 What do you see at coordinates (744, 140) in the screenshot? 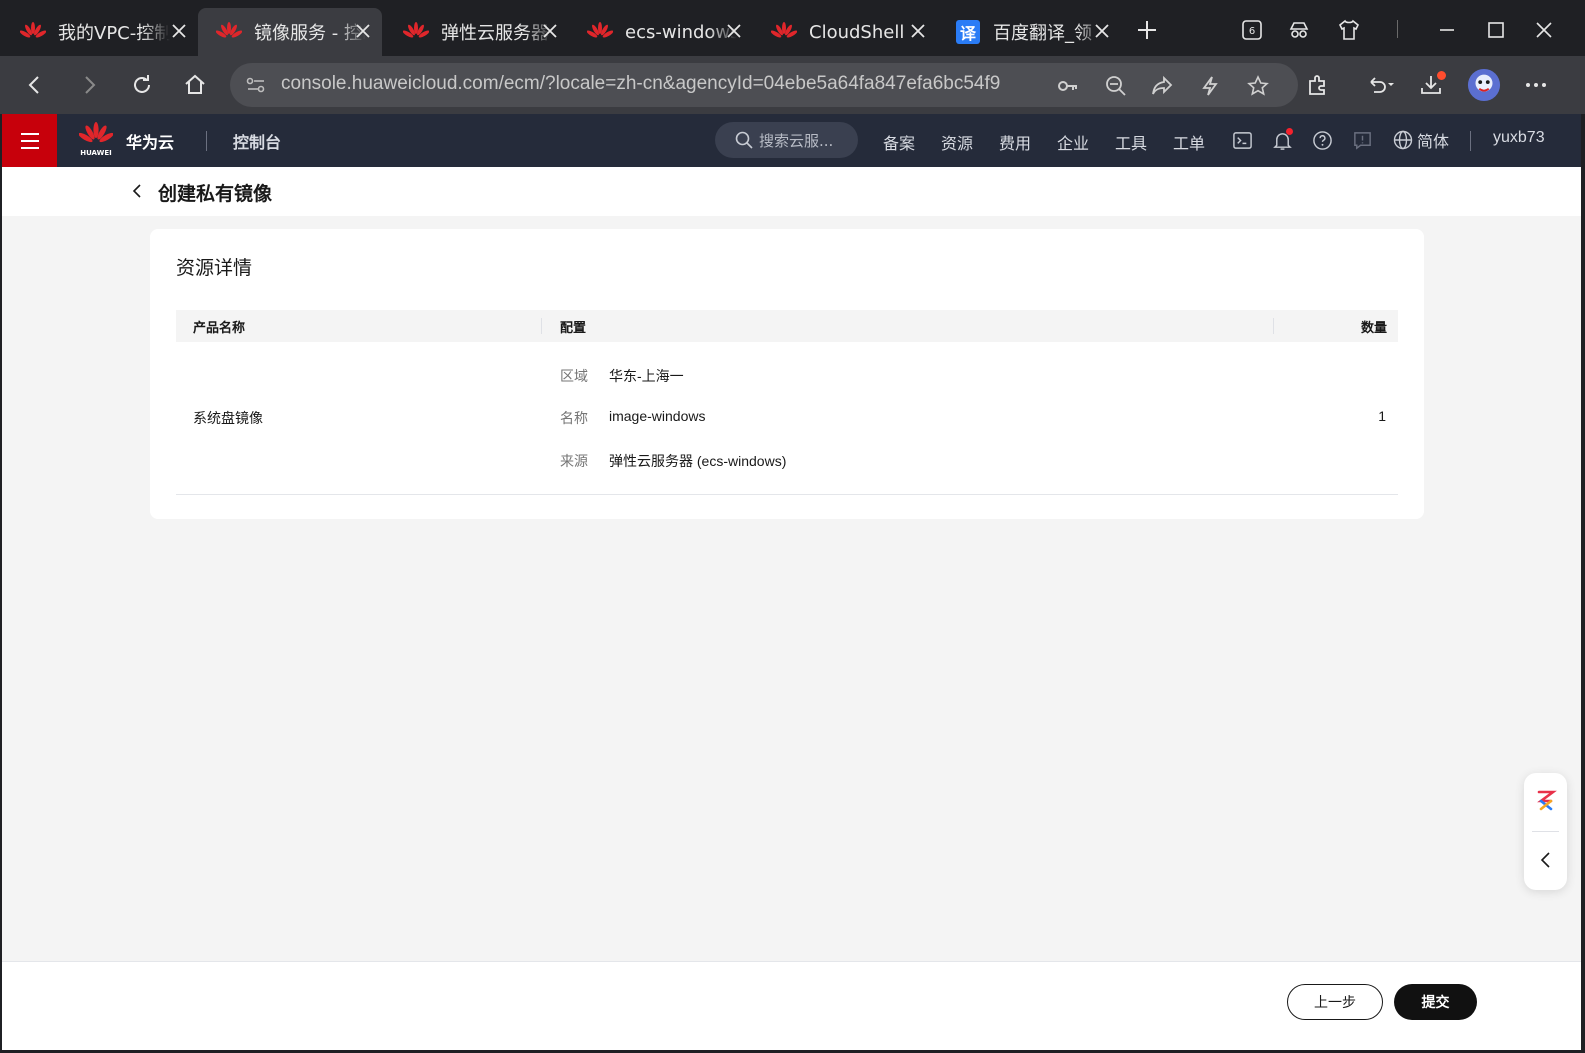
I see `search-icon` at bounding box center [744, 140].